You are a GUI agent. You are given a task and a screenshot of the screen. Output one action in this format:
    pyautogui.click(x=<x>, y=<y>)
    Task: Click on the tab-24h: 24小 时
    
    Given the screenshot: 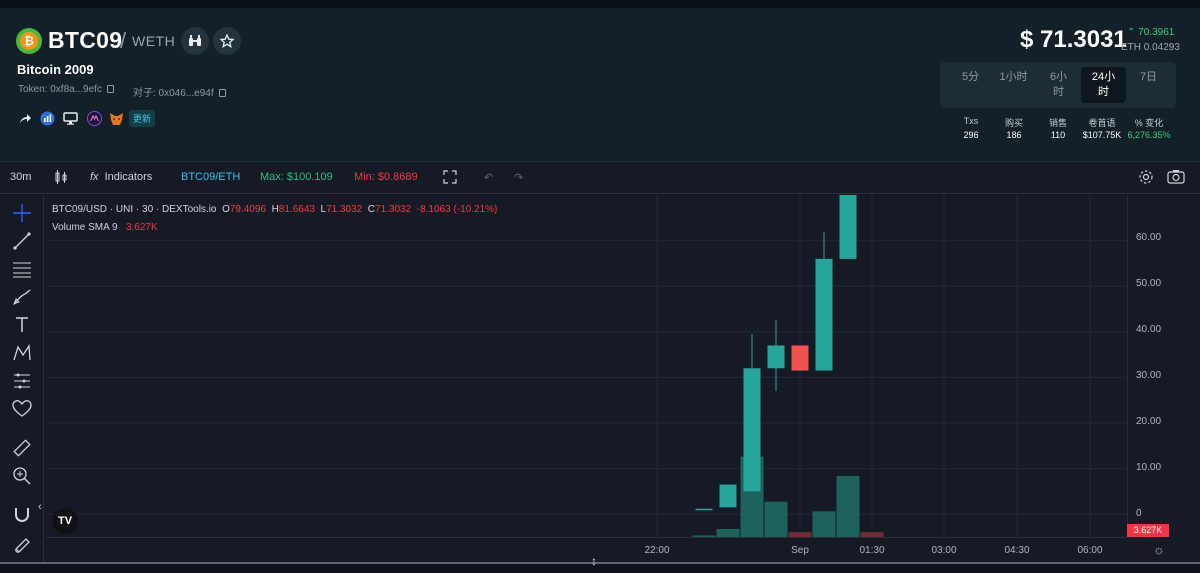 What is the action you would take?
    pyautogui.click(x=1103, y=85)
    